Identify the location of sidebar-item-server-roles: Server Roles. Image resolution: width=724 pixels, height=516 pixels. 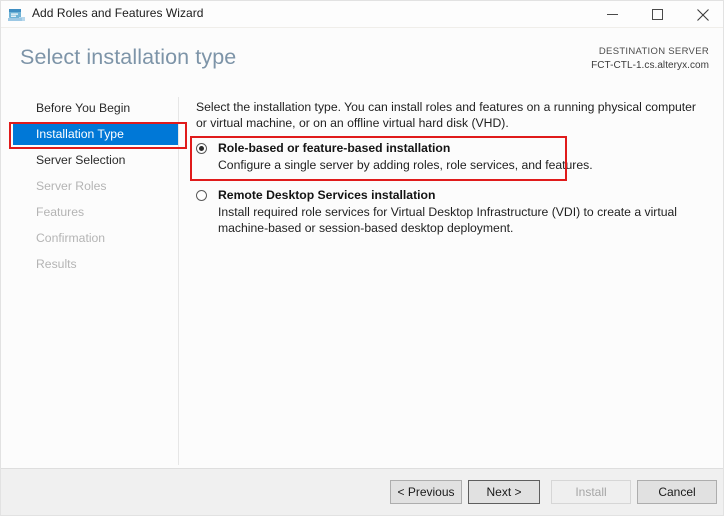
(71, 186).